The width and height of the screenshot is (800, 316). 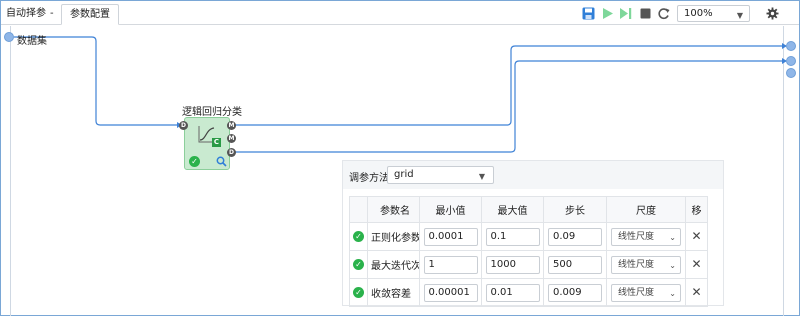 I want to click on param-name: 收敛容差, so click(x=393, y=292).